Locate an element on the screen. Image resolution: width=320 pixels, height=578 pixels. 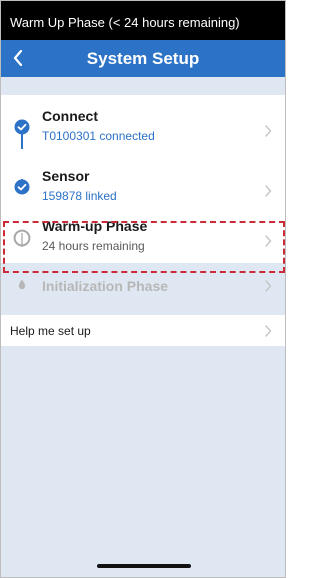
progress-circle-icon is located at coordinates (22, 238).